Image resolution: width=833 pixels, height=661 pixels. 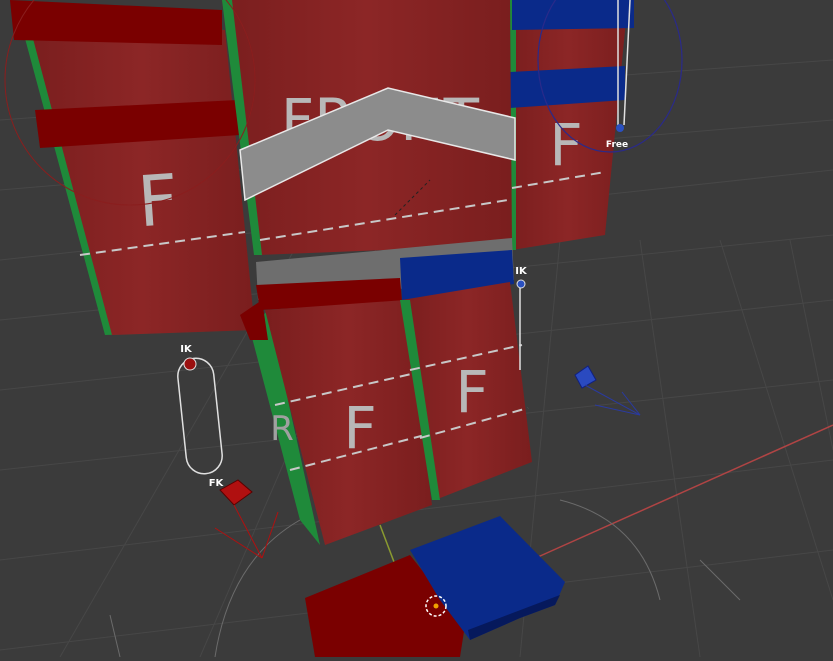 What do you see at coordinates (565, 145) in the screenshot?
I see `right-arm-face-label: F` at bounding box center [565, 145].